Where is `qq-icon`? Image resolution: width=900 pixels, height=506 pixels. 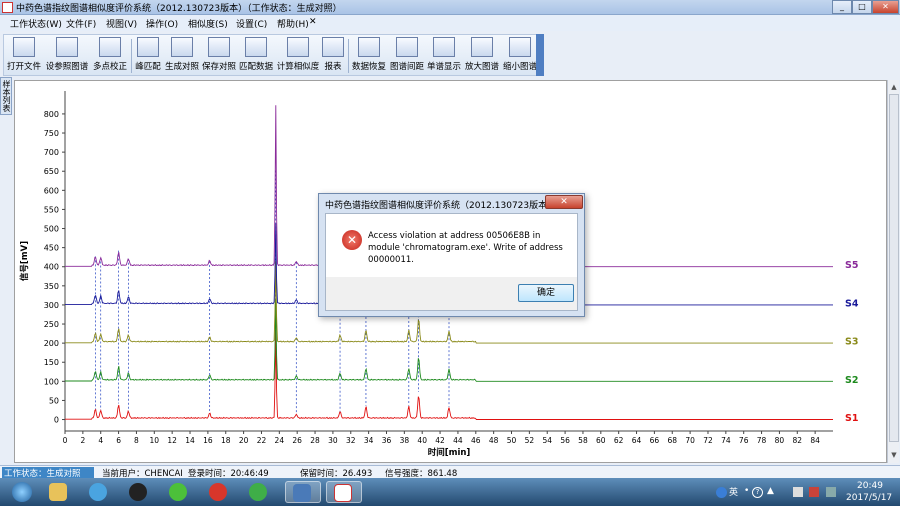
qq-icon is located at coordinates (138, 492).